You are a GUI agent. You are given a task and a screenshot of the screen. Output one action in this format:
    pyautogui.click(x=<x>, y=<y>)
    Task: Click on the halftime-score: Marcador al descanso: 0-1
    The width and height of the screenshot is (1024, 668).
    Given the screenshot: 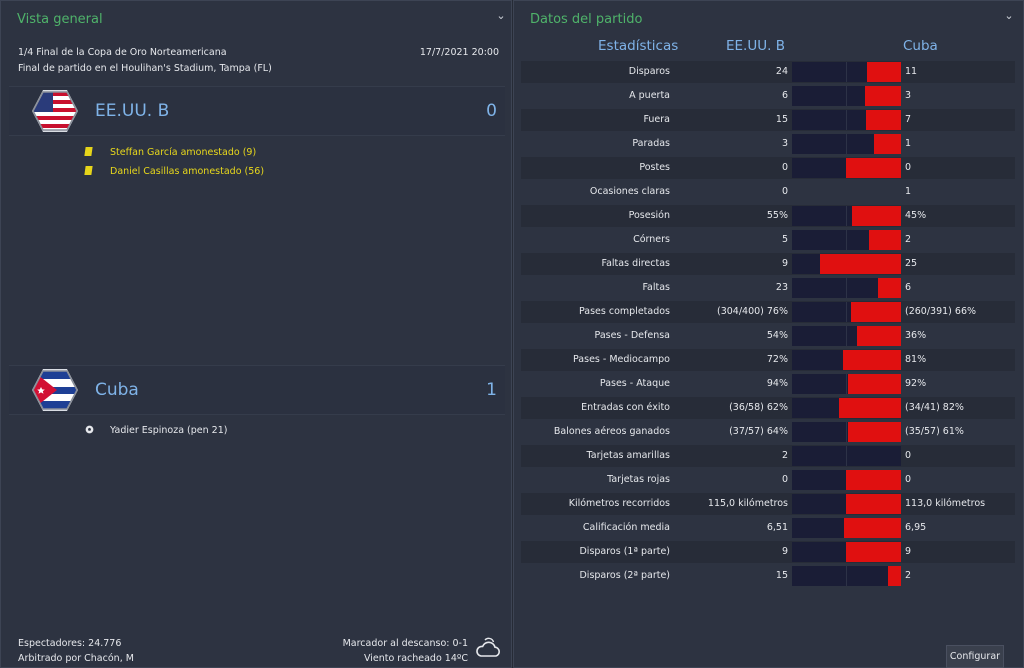 What is the action you would take?
    pyautogui.click(x=405, y=643)
    